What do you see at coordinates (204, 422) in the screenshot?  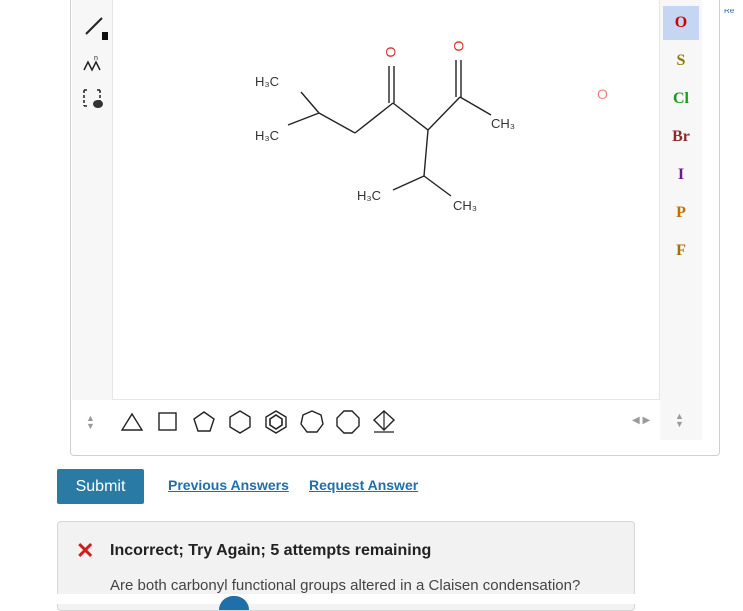 I see `cyclopentane-icon` at bounding box center [204, 422].